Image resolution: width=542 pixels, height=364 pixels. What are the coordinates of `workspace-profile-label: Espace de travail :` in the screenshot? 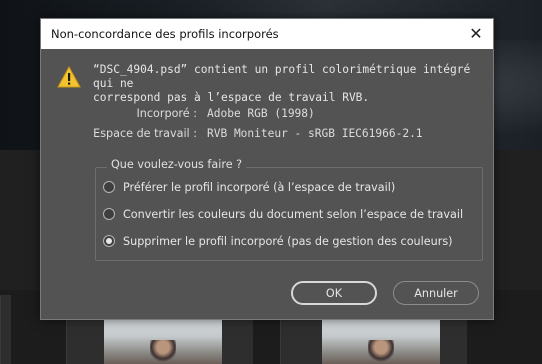 It's located at (145, 133).